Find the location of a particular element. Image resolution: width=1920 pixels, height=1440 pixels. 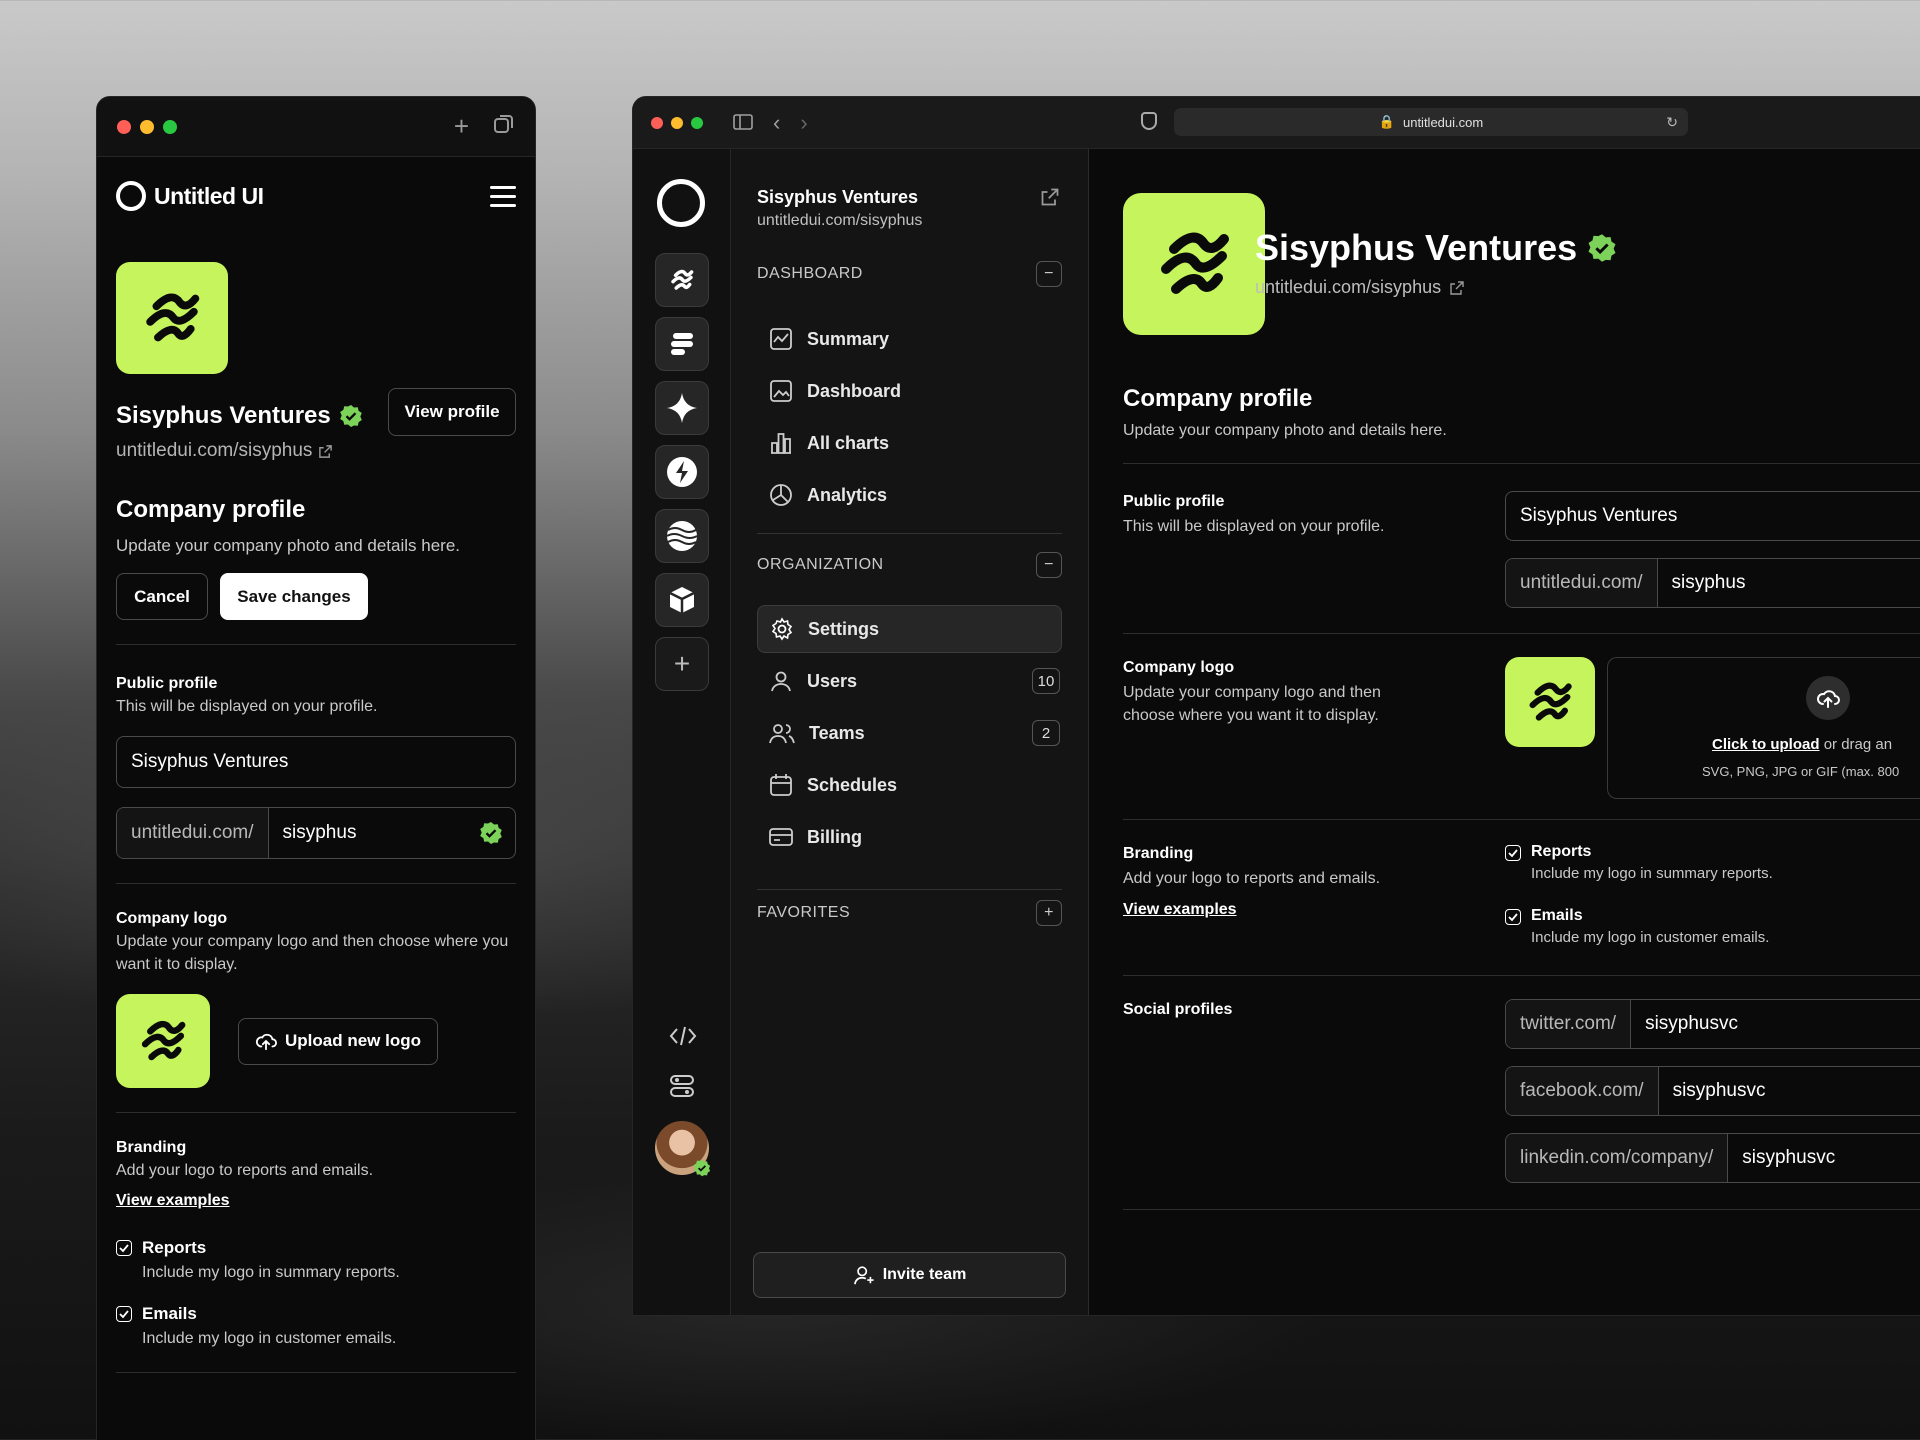

sidebar-item-schedules: Schedules is located at coordinates (909, 785).